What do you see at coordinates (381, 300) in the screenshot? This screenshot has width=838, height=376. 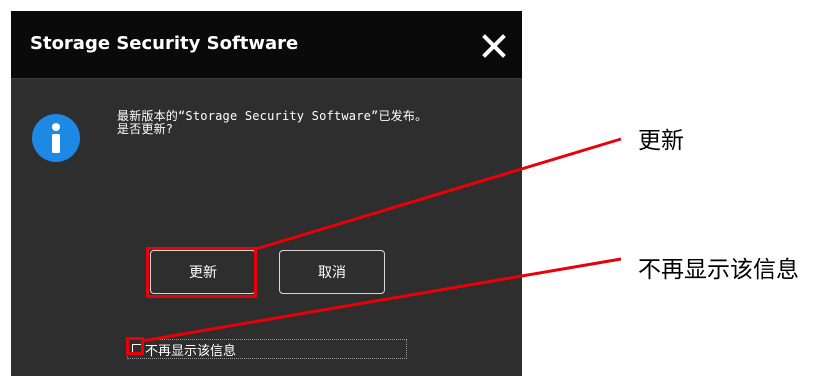 I see `checkbox-callout-line` at bounding box center [381, 300].